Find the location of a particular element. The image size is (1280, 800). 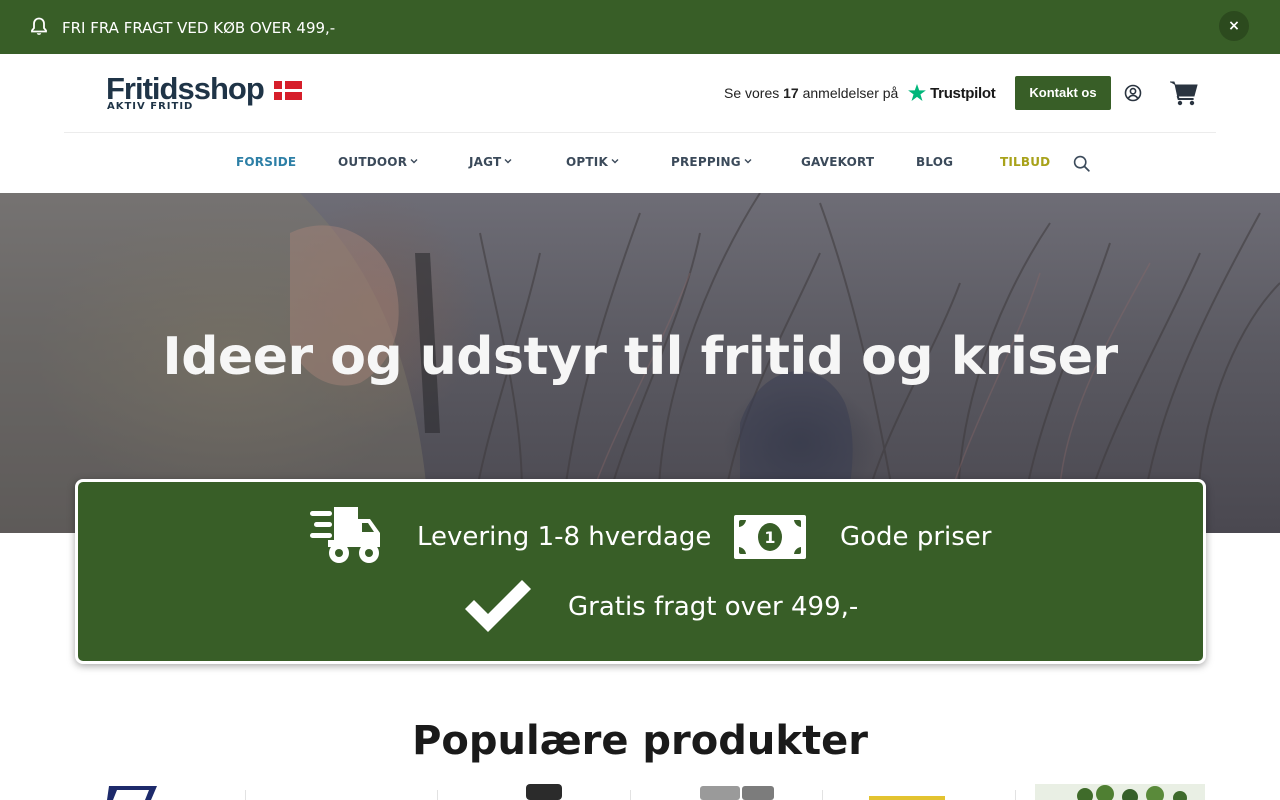

popular-products-title: Populære produkter is located at coordinates (640, 741).